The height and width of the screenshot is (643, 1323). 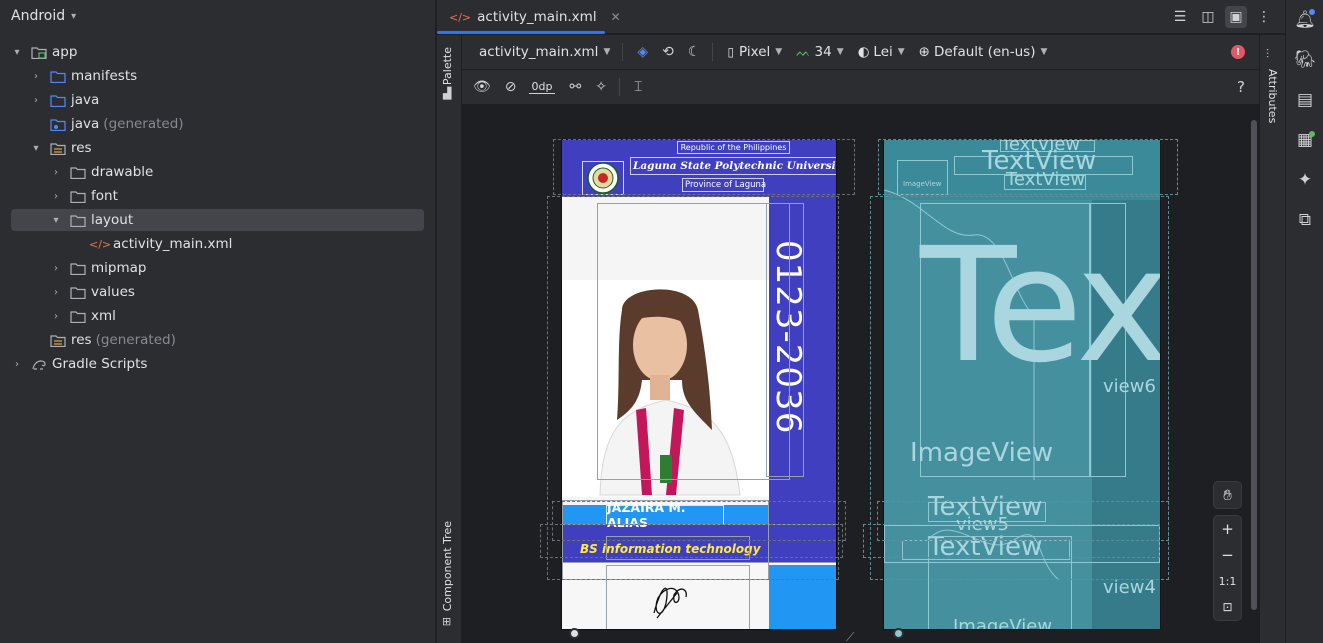 What do you see at coordinates (1238, 52) in the screenshot?
I see `error-indicator-icon: !` at bounding box center [1238, 52].